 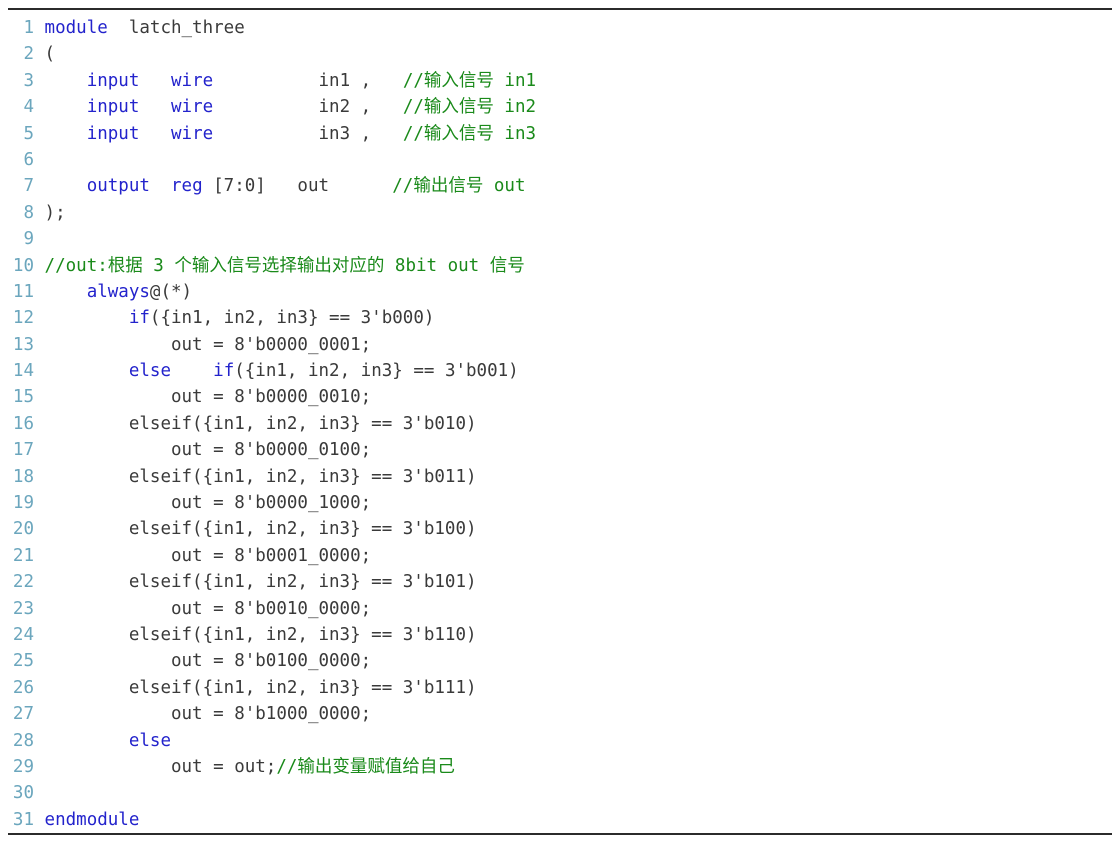 I want to click on line-content: always@(*), so click(x=113, y=292).